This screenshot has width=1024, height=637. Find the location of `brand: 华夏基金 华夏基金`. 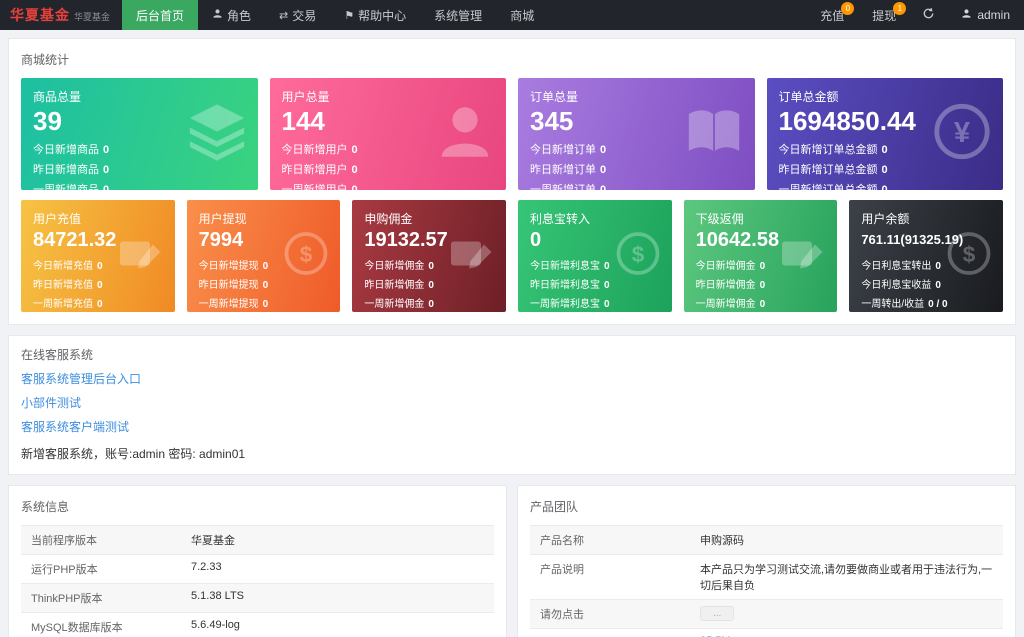

brand: 华夏基金 华夏基金 is located at coordinates (61, 15).